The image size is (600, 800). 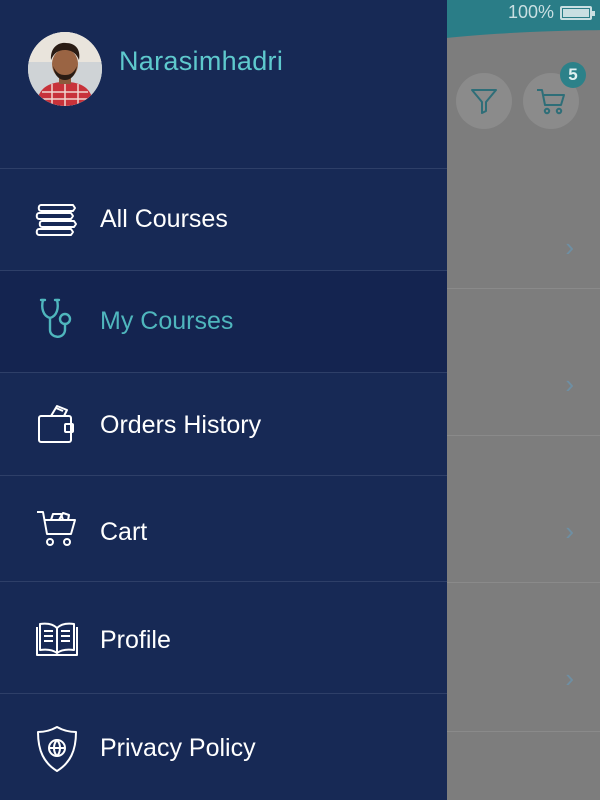 What do you see at coordinates (223, 529) in the screenshot?
I see `menu-item-cart: Cart` at bounding box center [223, 529].